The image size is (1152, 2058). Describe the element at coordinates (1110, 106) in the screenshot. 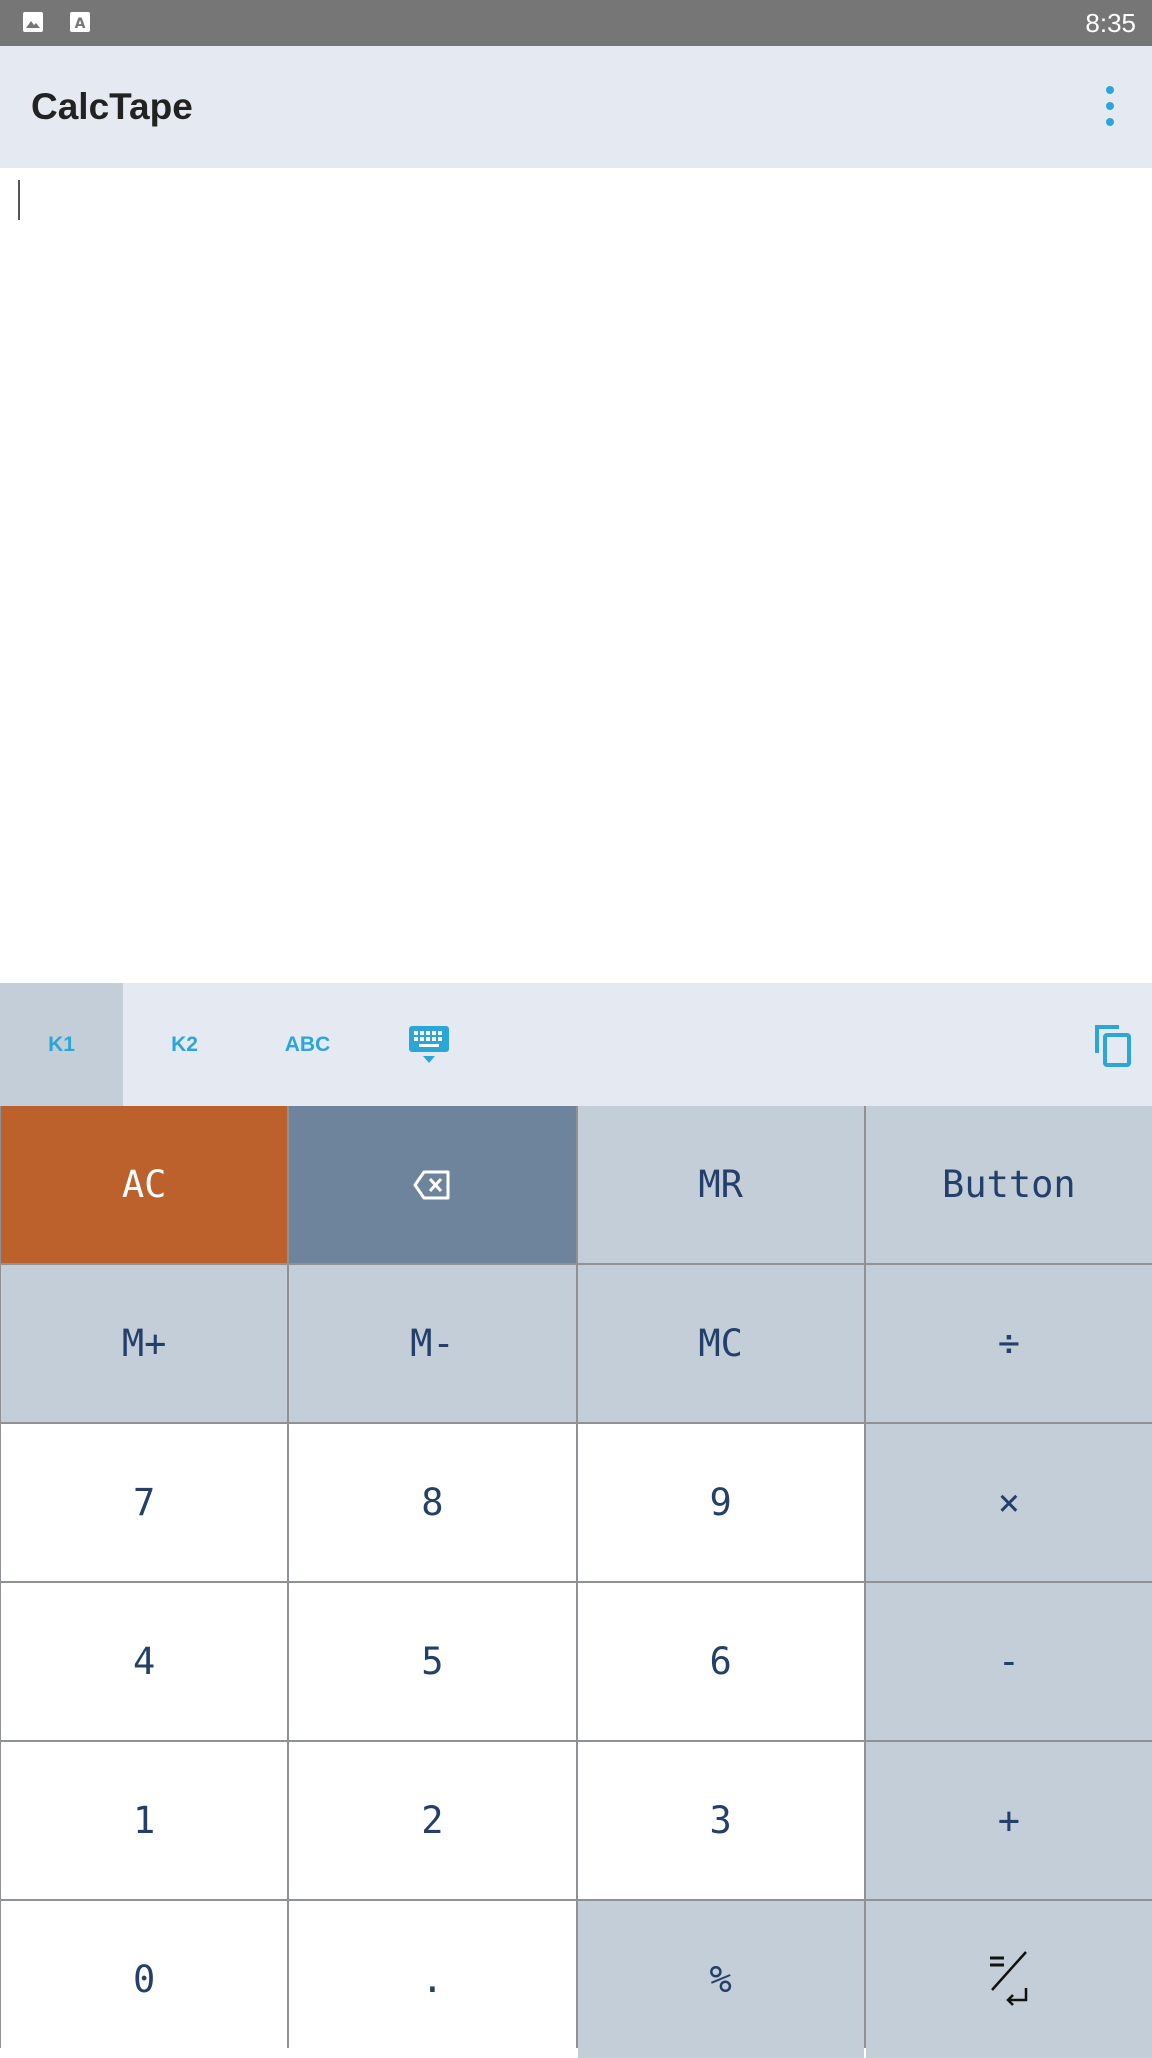

I see `more-vert-icon` at that location.